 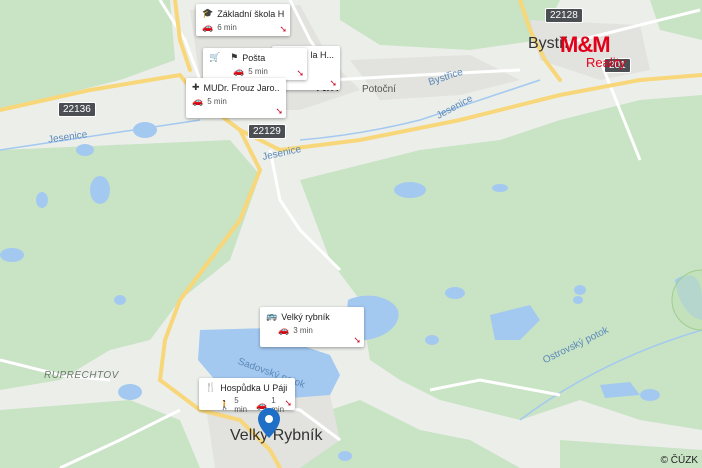 What do you see at coordinates (585, 44) in the screenshot?
I see `logo-text: M&M` at bounding box center [585, 44].